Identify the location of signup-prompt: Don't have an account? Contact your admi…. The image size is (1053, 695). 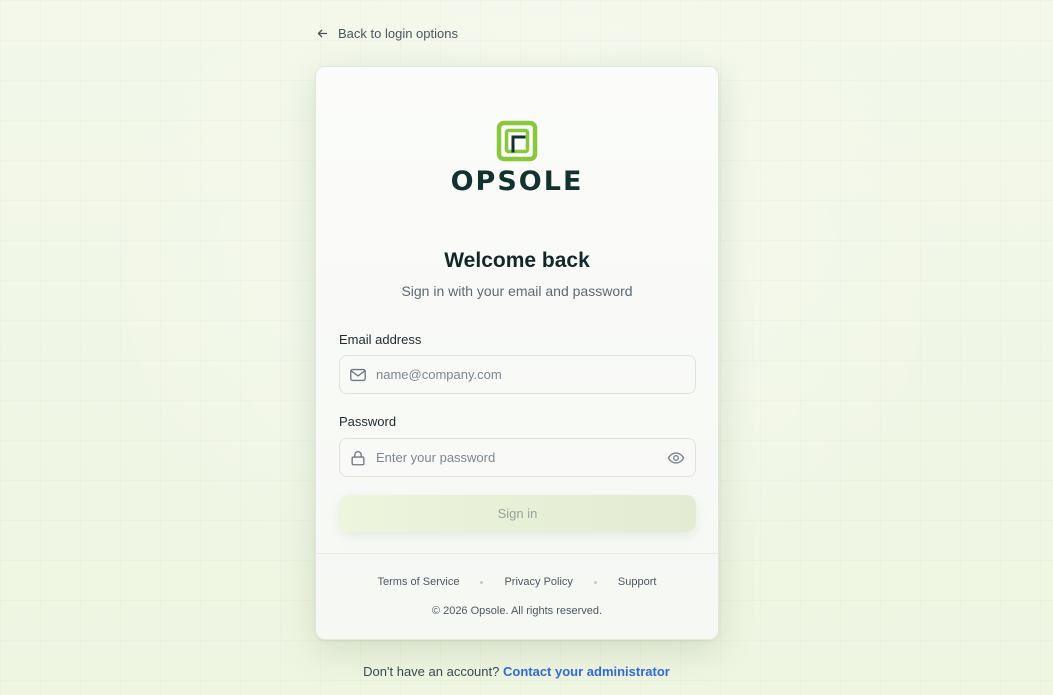
(516, 671).